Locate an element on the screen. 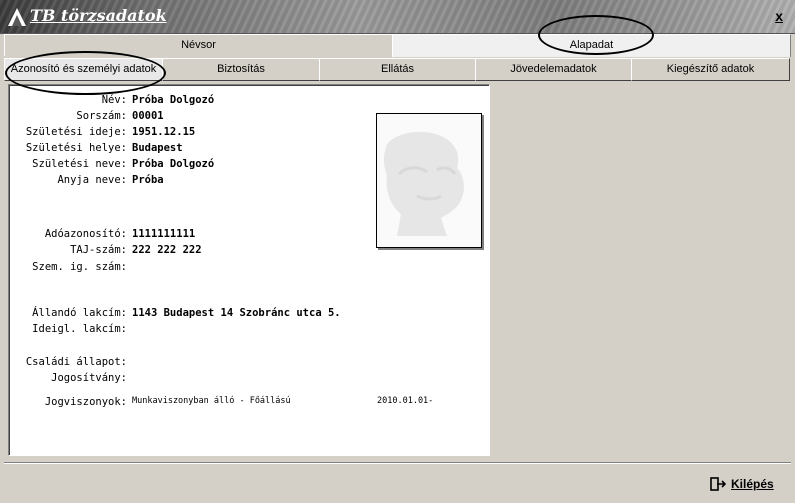 The width and height of the screenshot is (795, 503). label-adoazonosito: Adóazonosító: is located at coordinates (85, 234).